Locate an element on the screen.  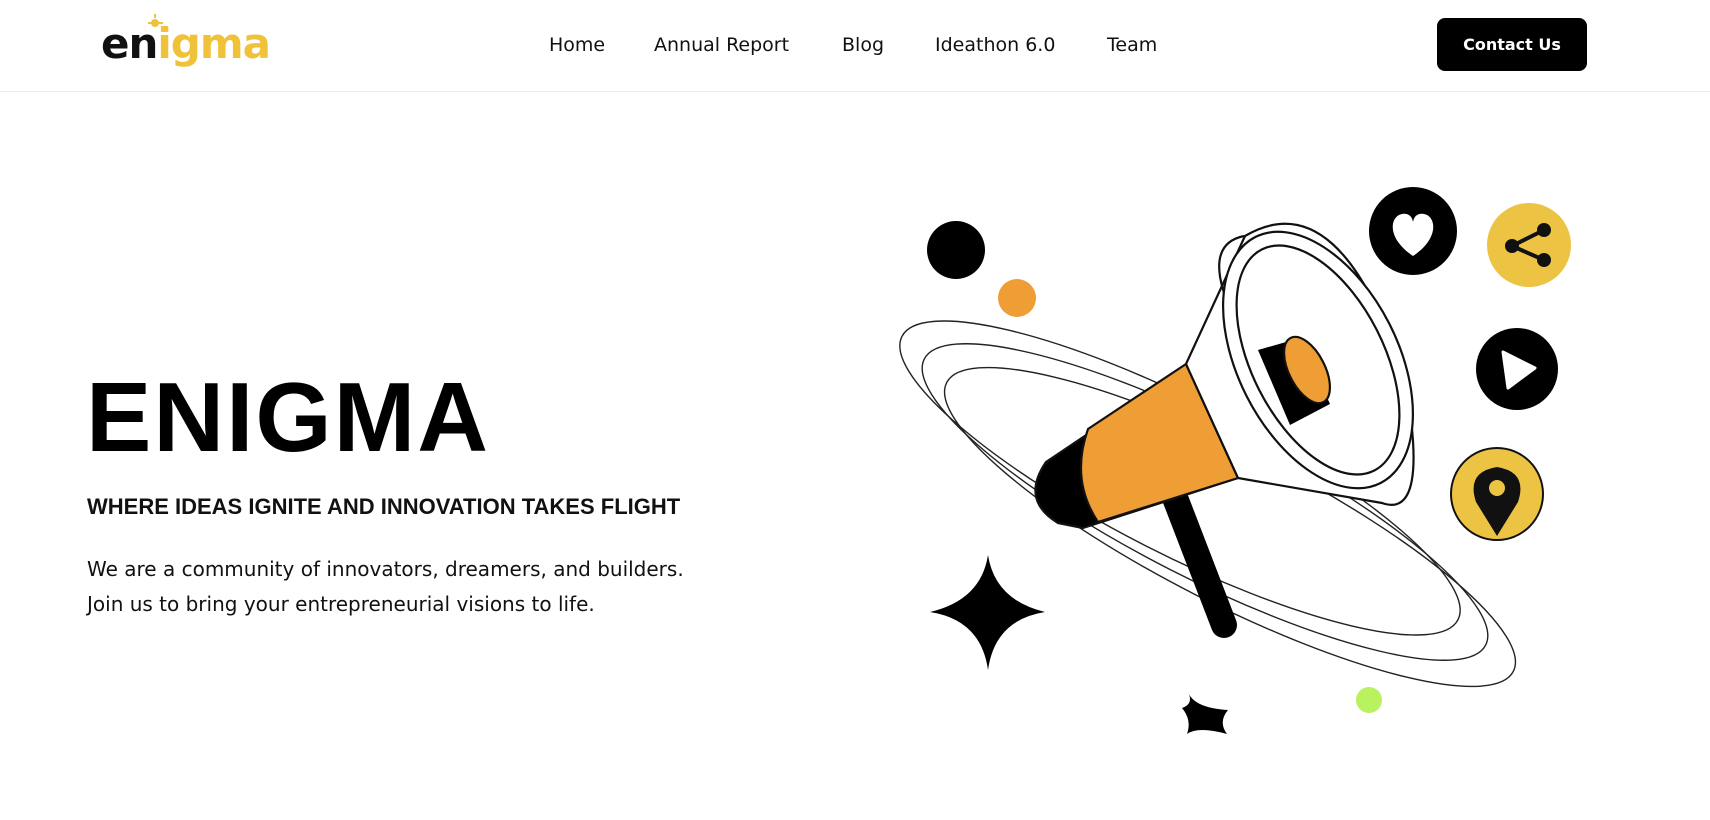
nav-blog: Blog is located at coordinates (863, 45).